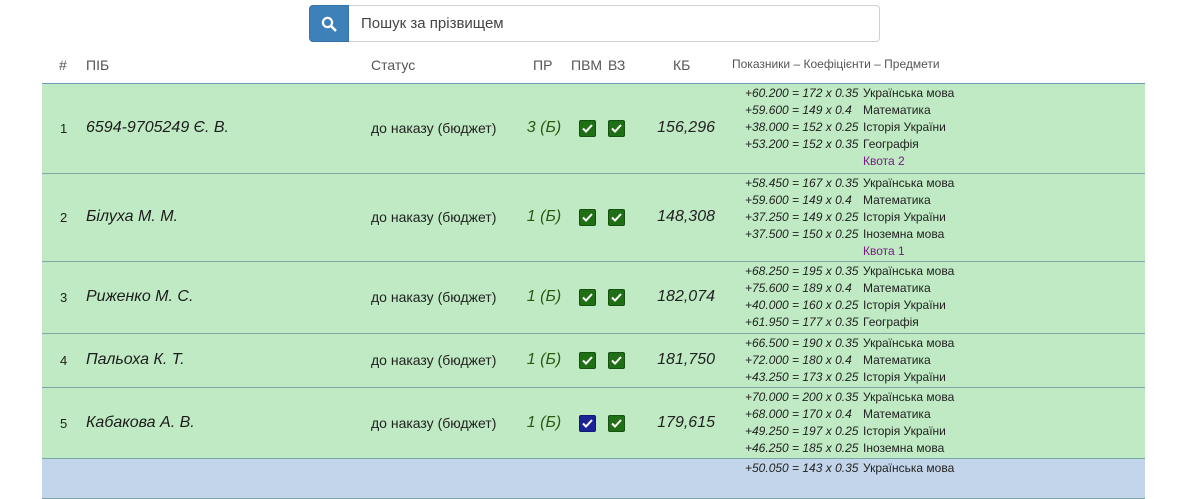  What do you see at coordinates (140, 422) in the screenshot?
I see `applicant-name: Кабакова А. В.` at bounding box center [140, 422].